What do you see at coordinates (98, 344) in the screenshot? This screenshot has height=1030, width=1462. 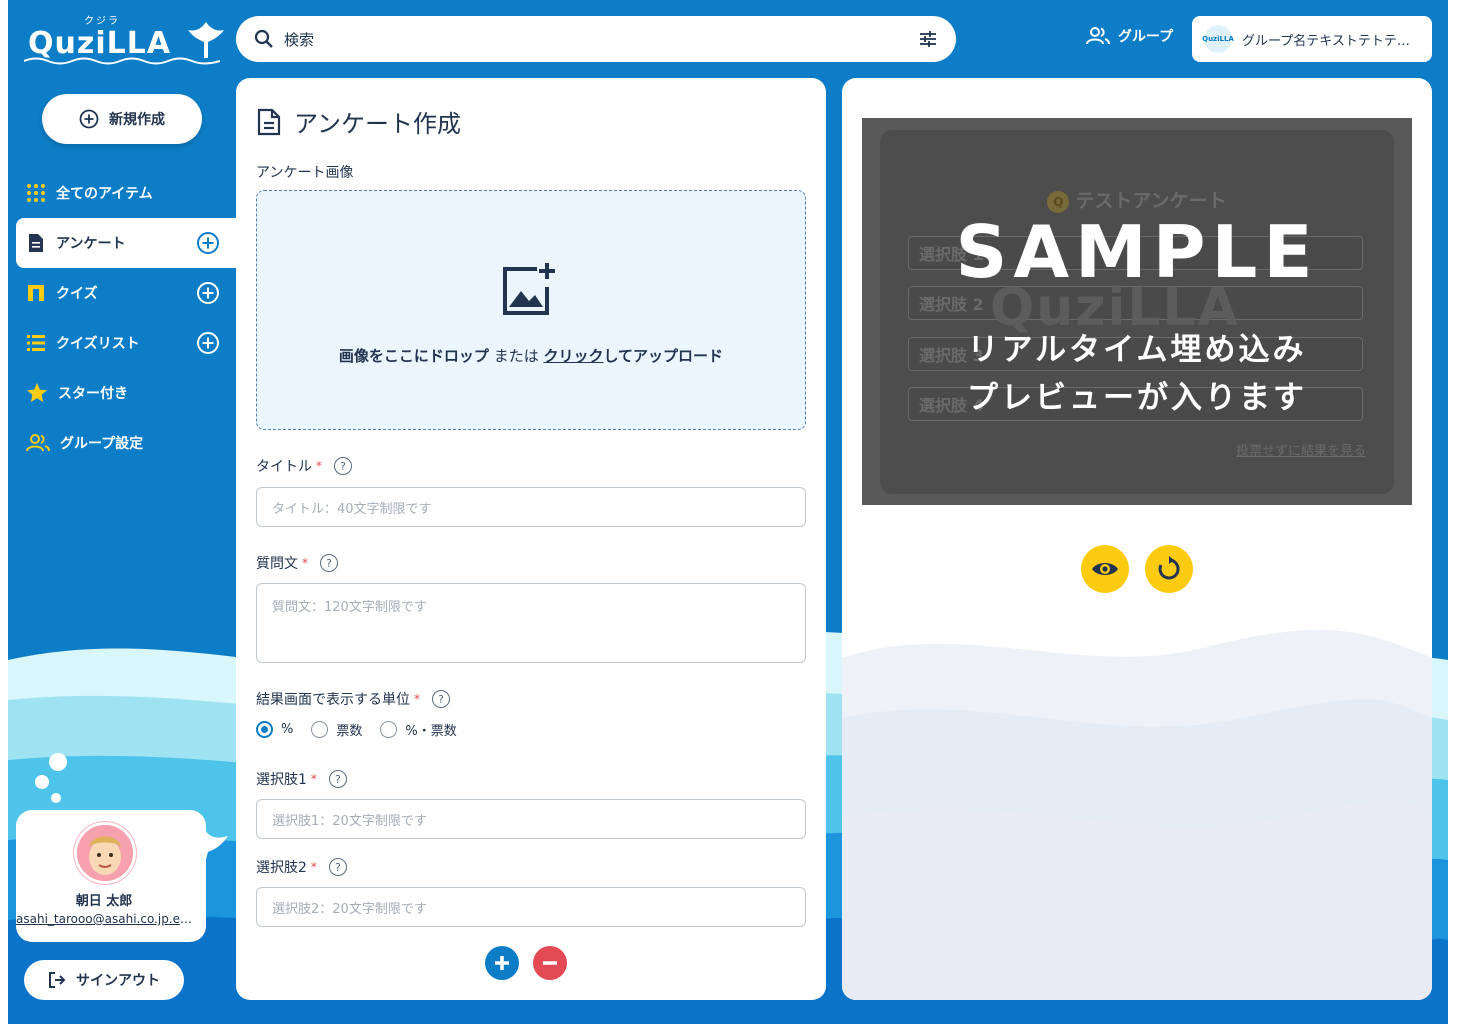 I see `sidebar-item-label: クイズリスト` at bounding box center [98, 344].